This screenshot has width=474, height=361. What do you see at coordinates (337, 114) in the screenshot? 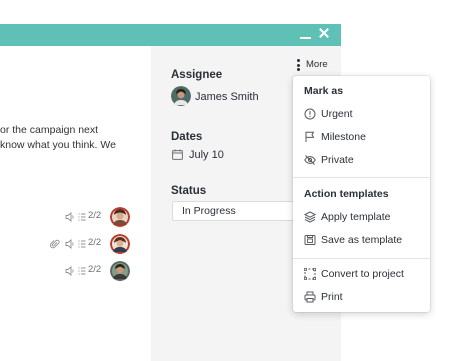
I see `menu-item-label: Urgent` at bounding box center [337, 114].